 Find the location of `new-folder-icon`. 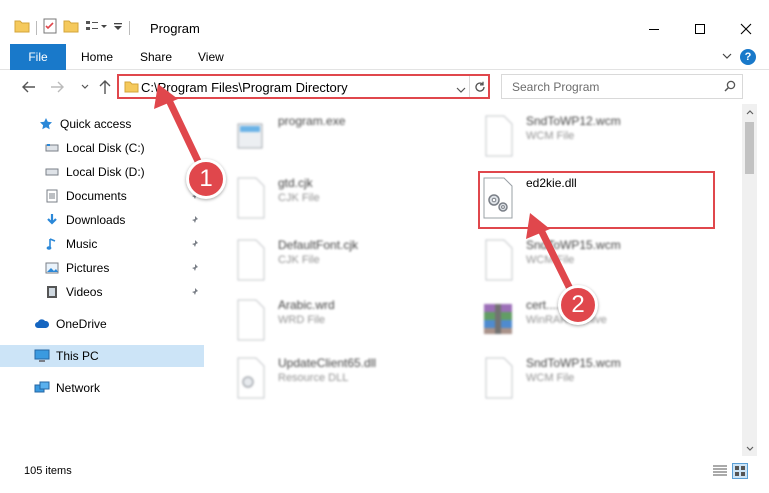

new-folder-icon is located at coordinates (71, 27).